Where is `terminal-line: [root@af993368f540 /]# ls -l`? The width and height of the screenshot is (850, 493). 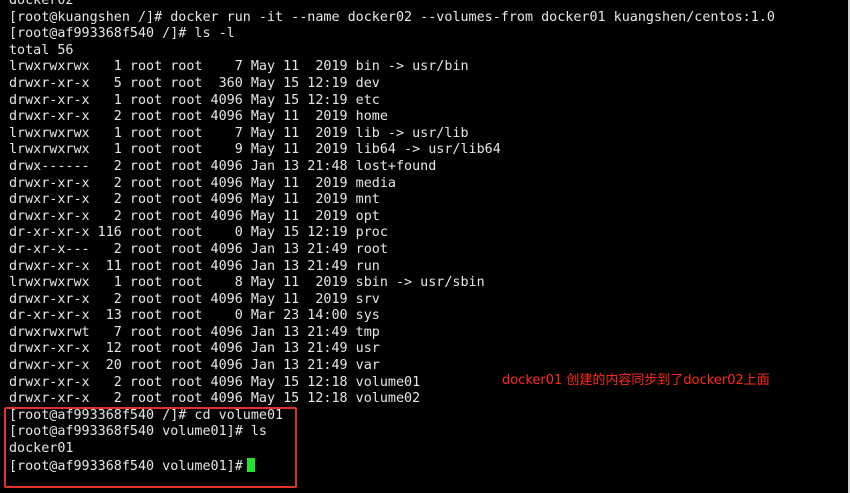 terminal-line: [root@af993368f540 /]# ls -l is located at coordinates (122, 34).